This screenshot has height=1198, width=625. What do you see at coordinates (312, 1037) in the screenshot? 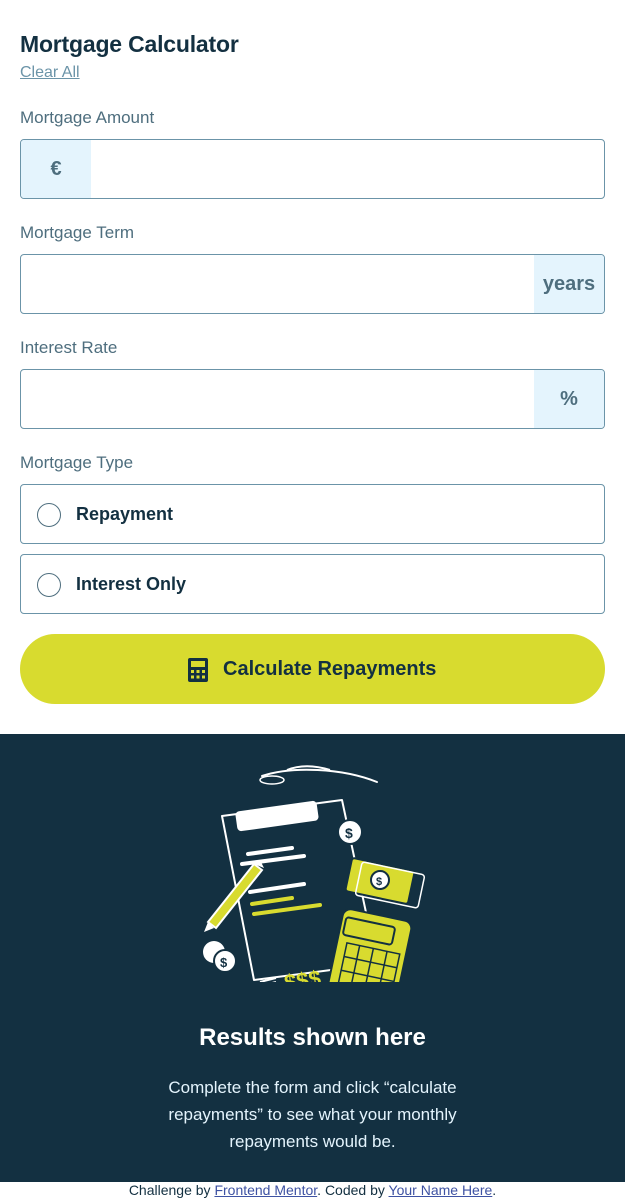
I see `results-title: Results shown here` at bounding box center [312, 1037].